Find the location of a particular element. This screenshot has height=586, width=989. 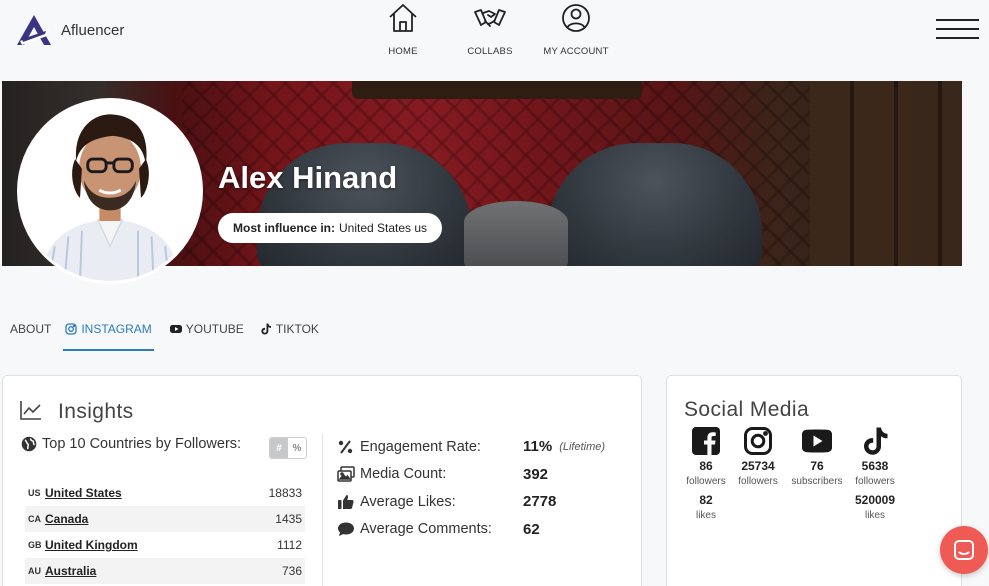

nav-my-account: MY ACCOUNT is located at coordinates (576, 28).